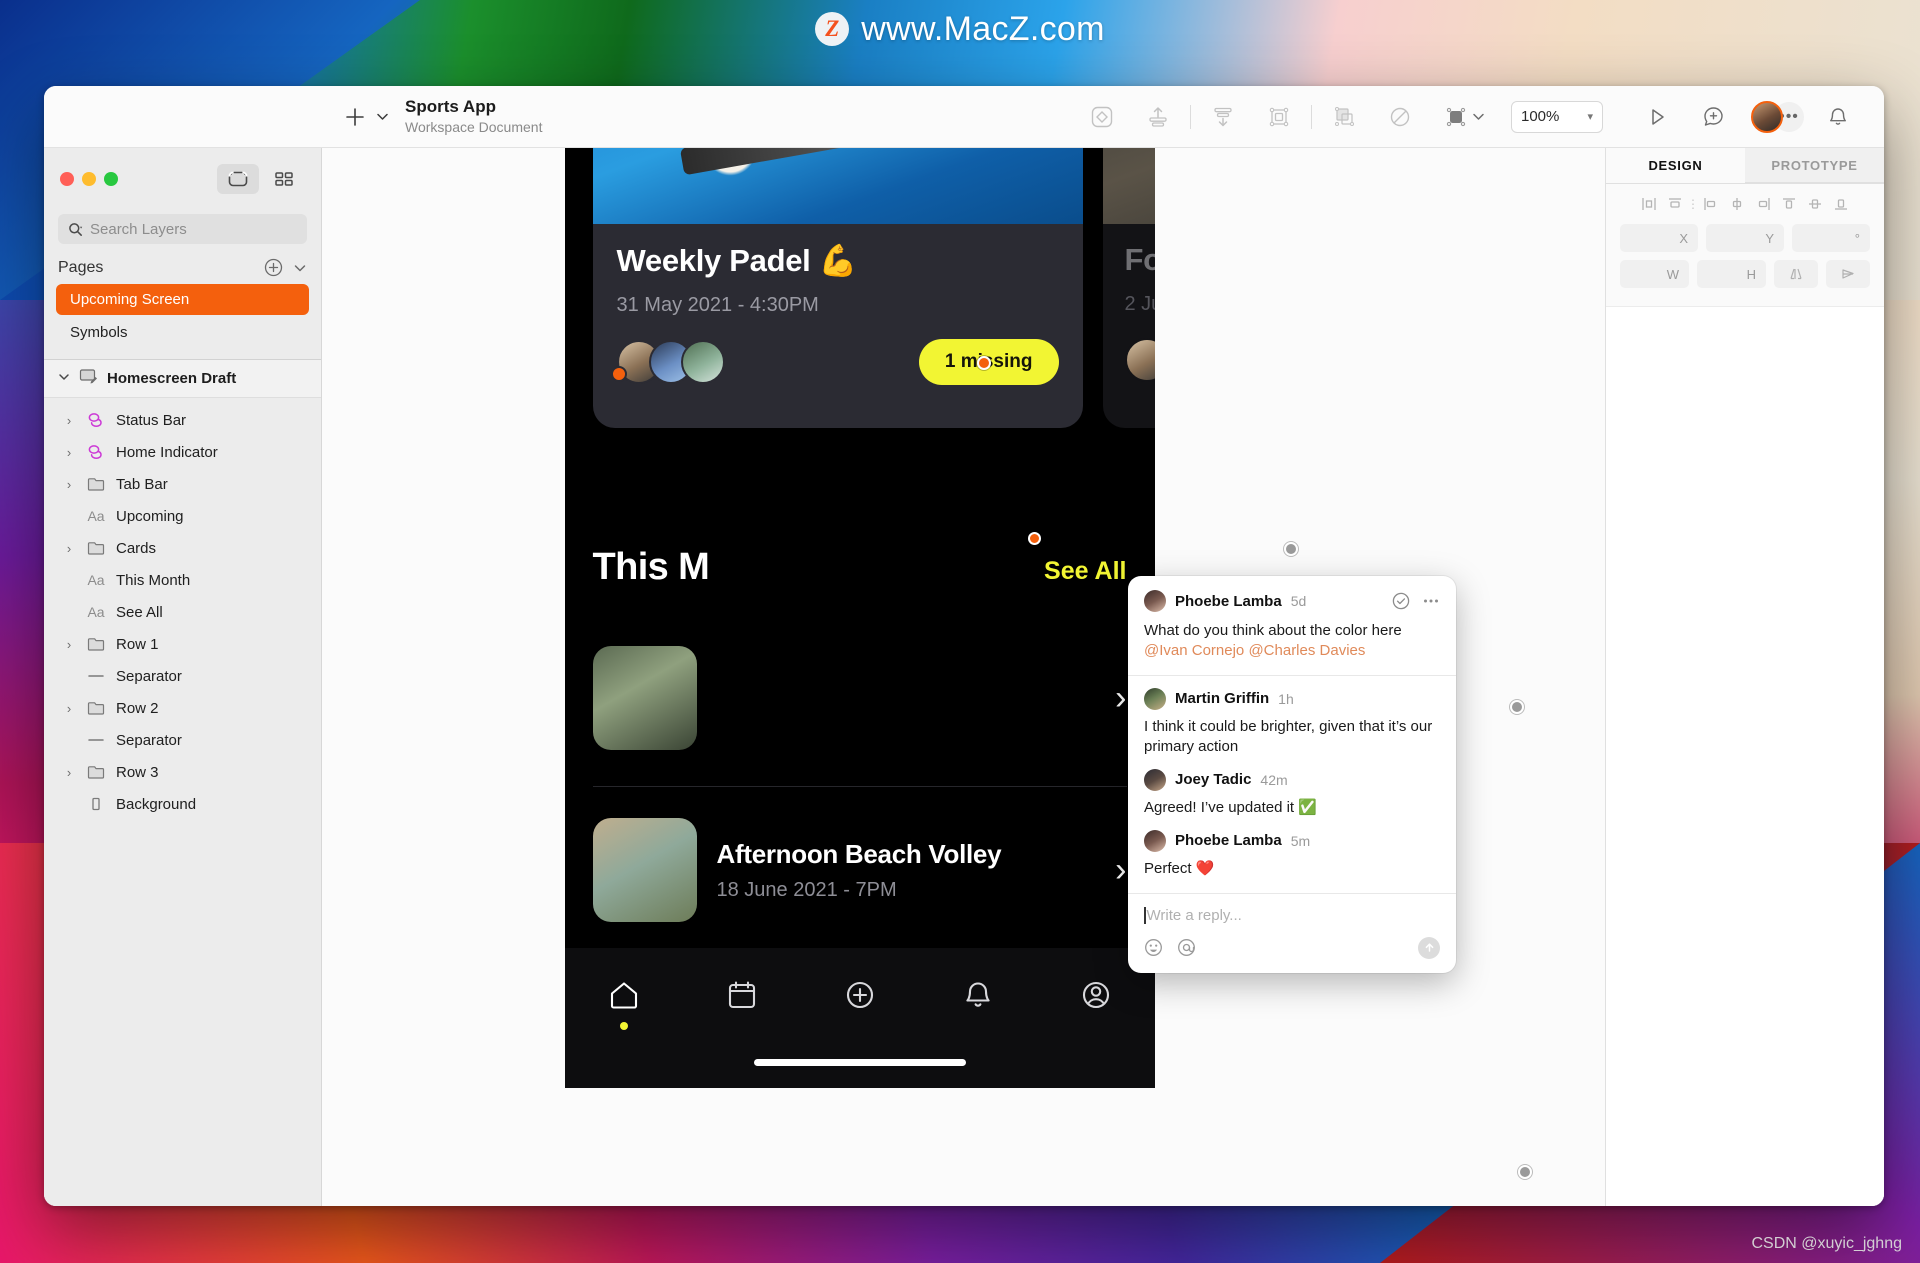  Describe the element at coordinates (182, 708) in the screenshot. I see `layer-row: › Row 2` at that location.